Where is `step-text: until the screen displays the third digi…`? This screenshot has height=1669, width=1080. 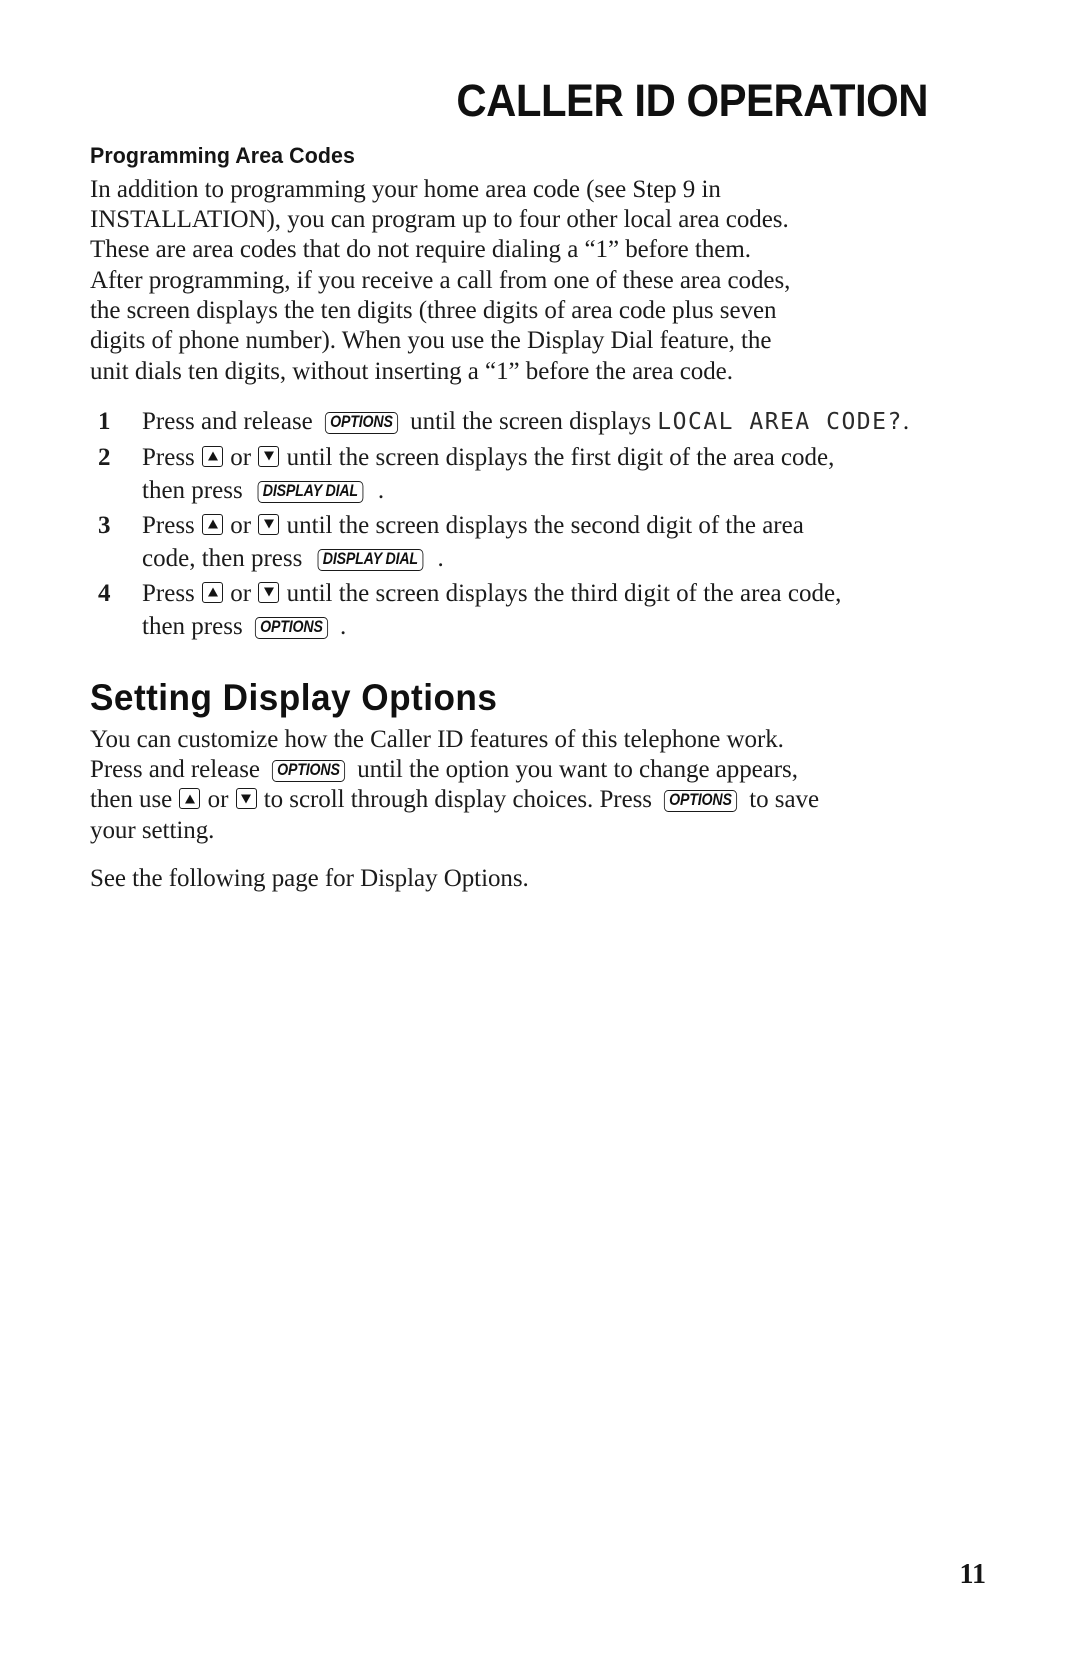 step-text: until the screen displays the third digi… is located at coordinates (564, 593).